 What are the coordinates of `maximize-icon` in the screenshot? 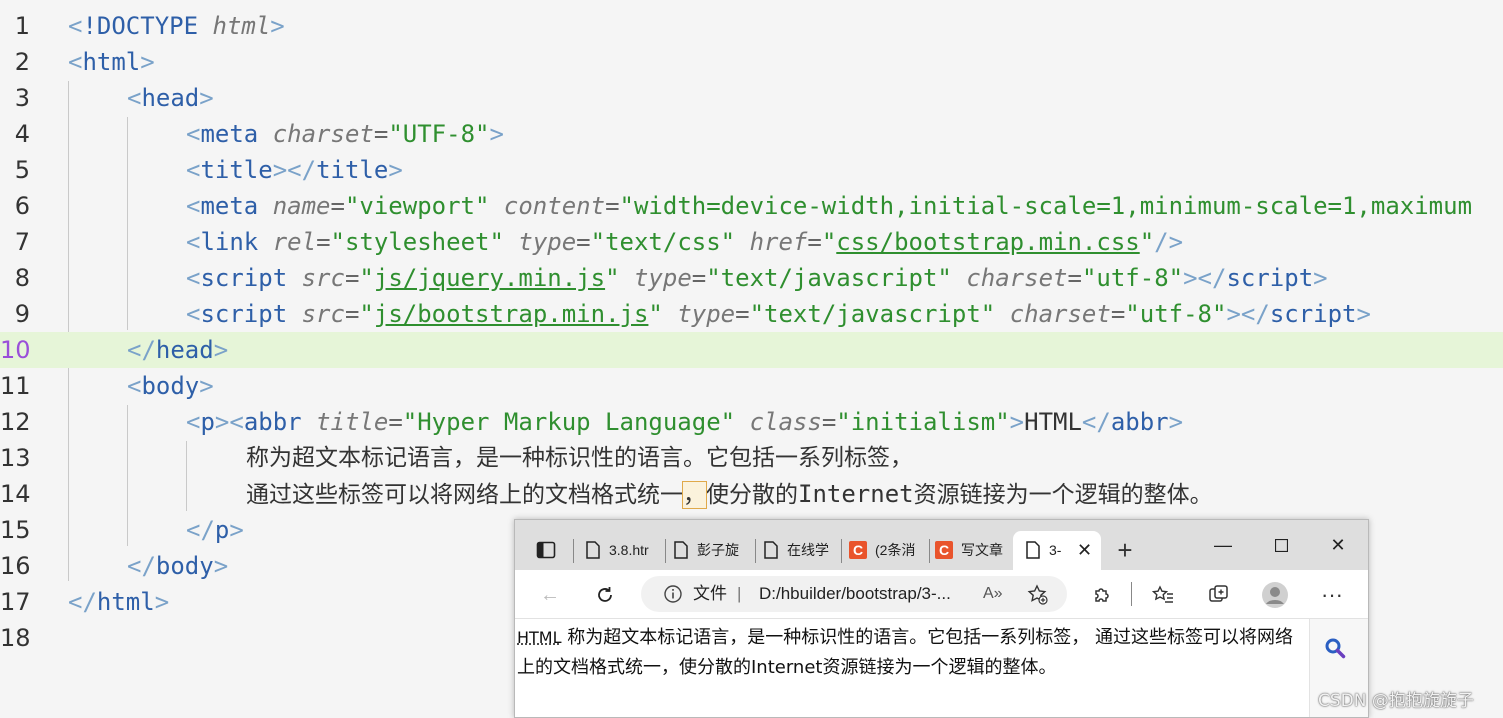 It's located at (1281, 545).